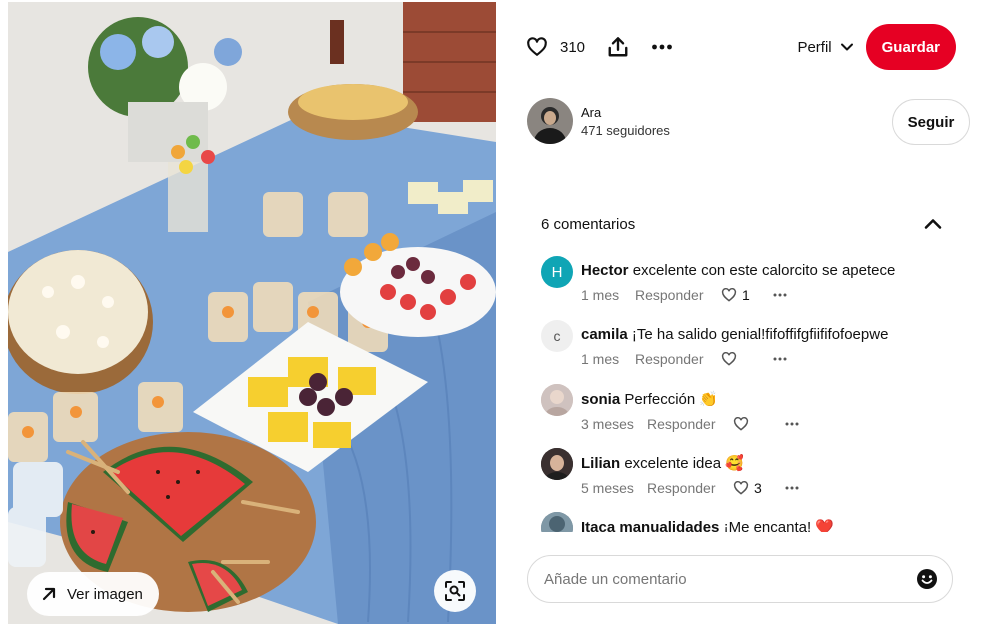 This screenshot has width=990, height=624. Describe the element at coordinates (625, 130) in the screenshot. I see `author-followers: 471 seguidores` at that location.